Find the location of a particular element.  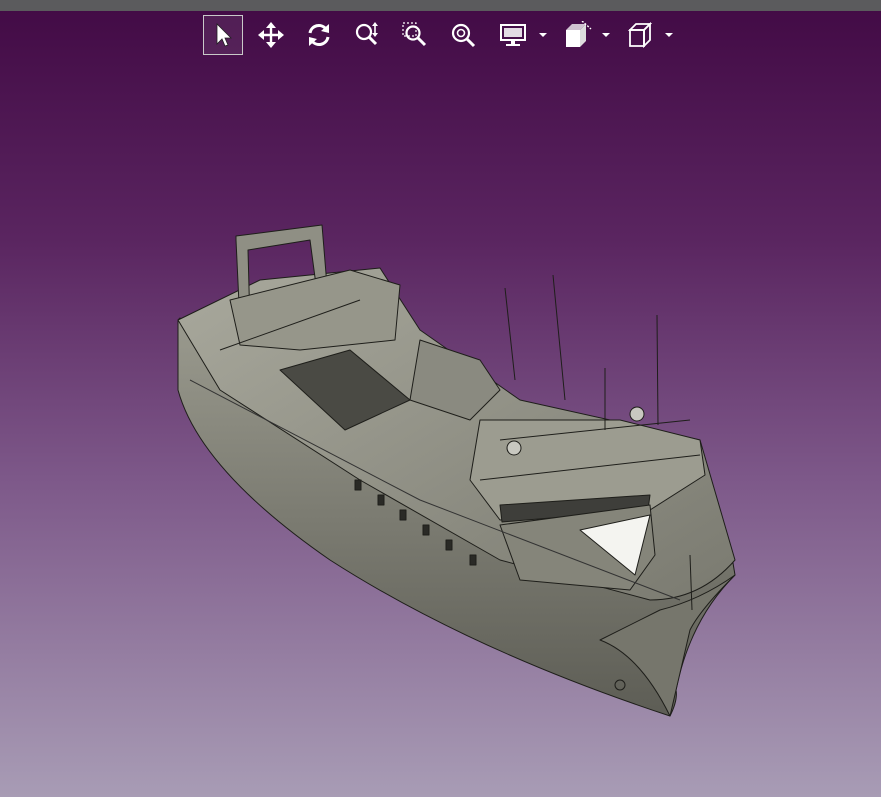

view-cube-button is located at coordinates (640, 35).